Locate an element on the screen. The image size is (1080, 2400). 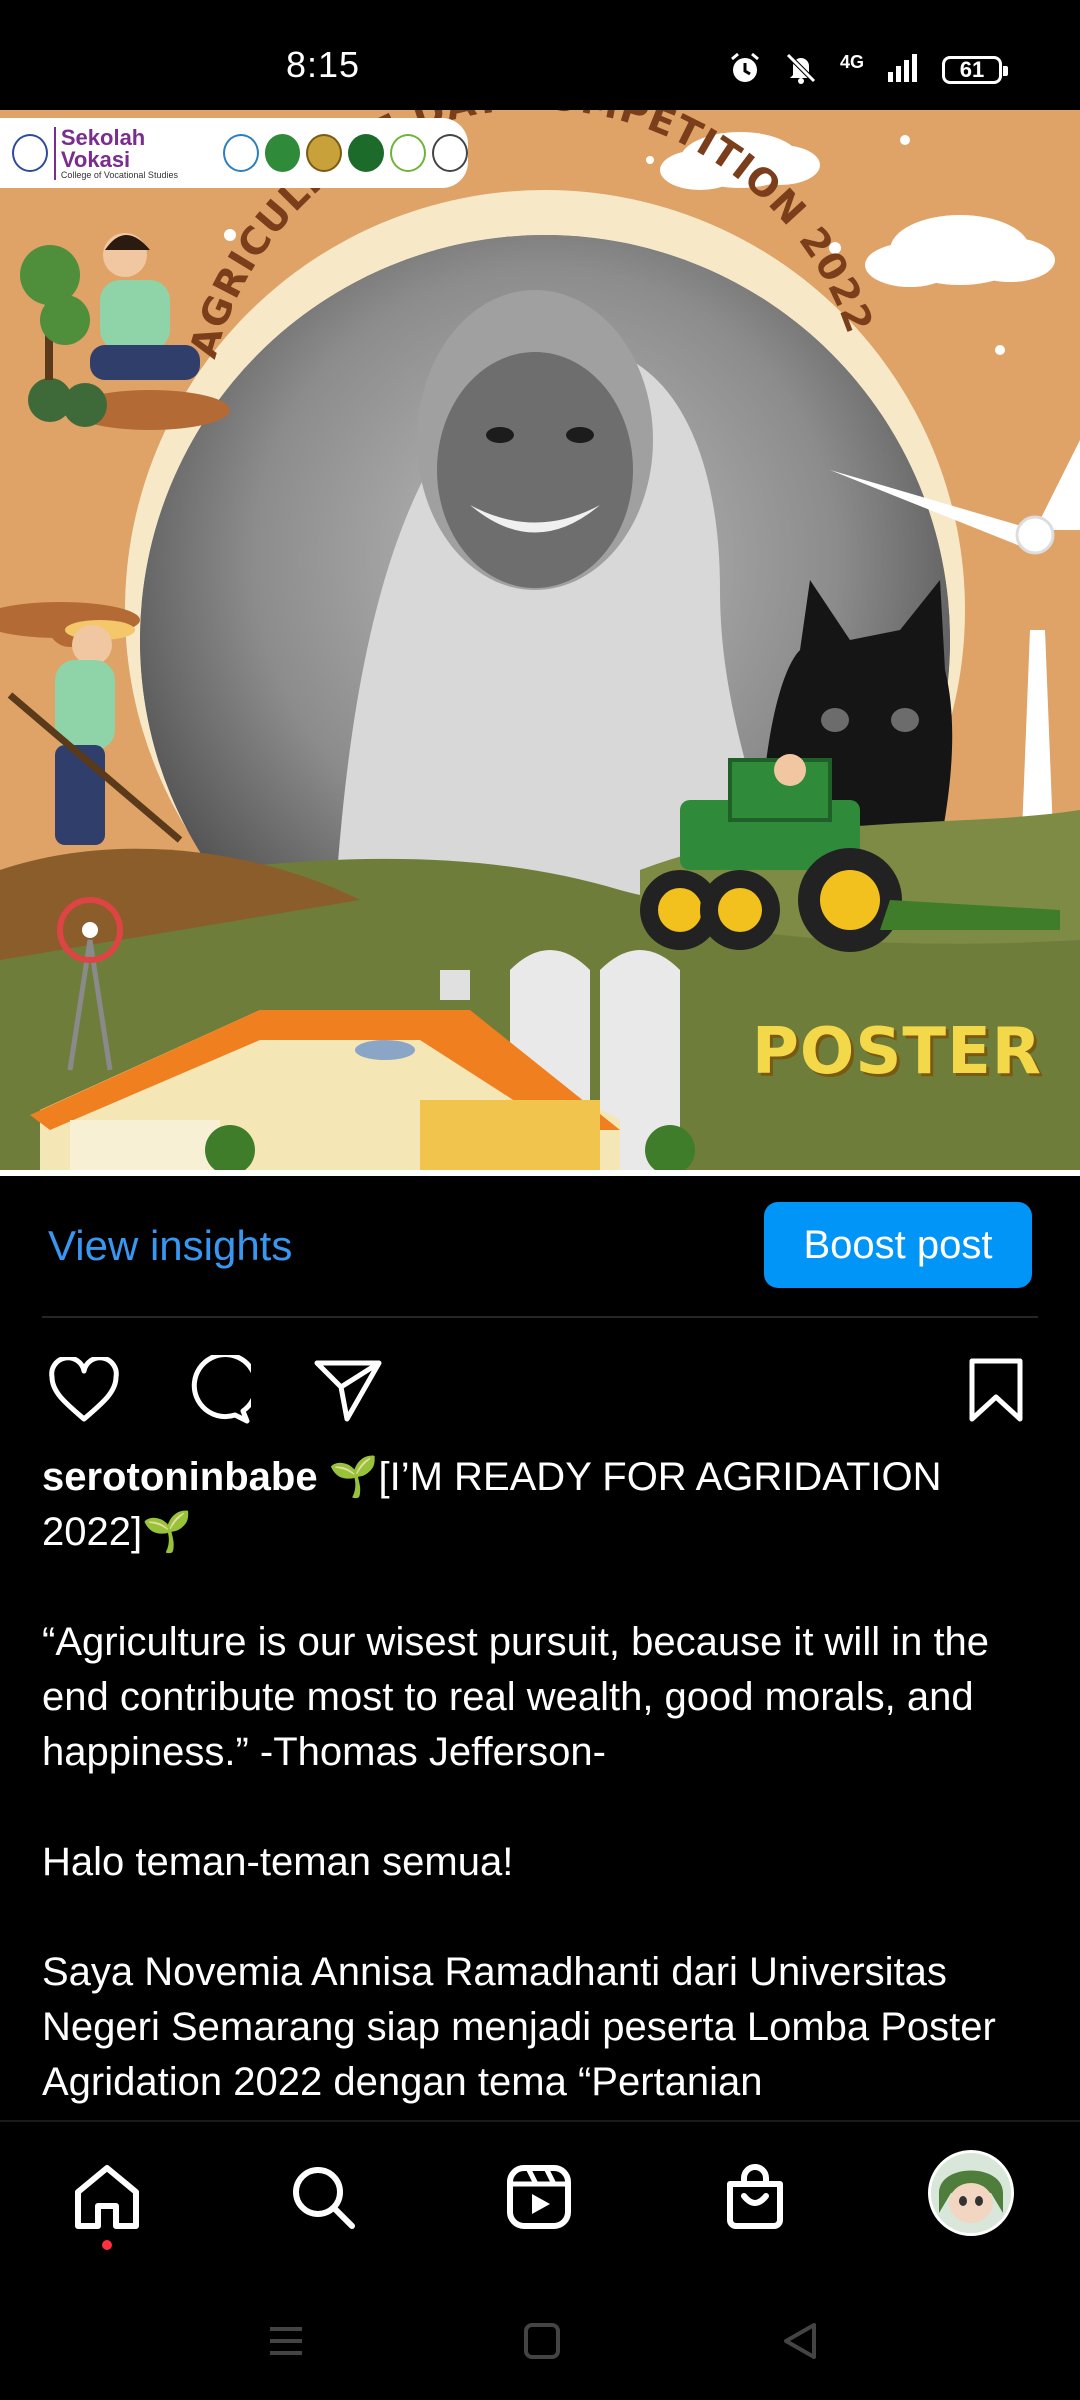
search-icon is located at coordinates (323, 2197).